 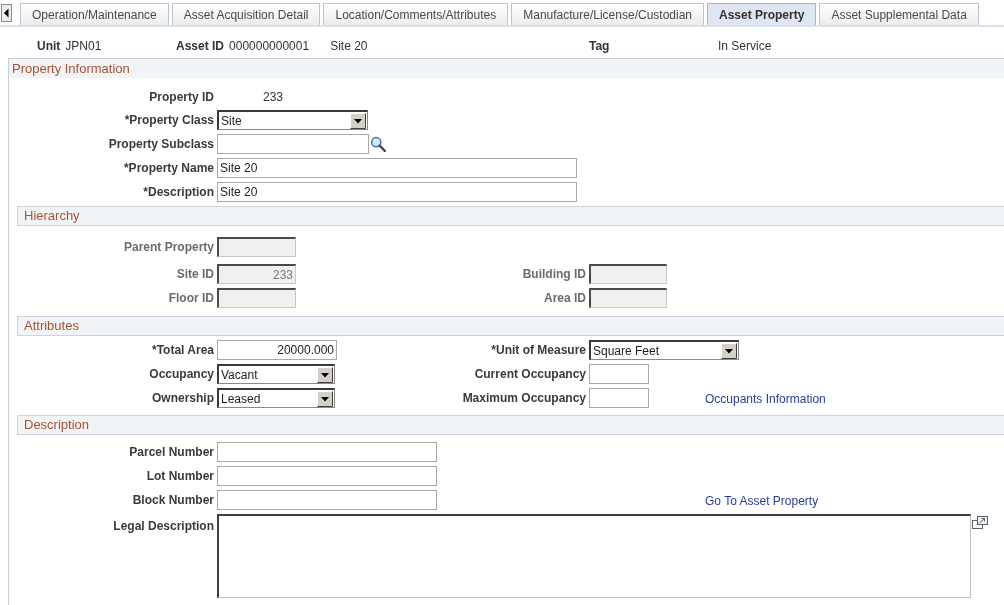 I want to click on dropdown: Leased, so click(x=276, y=398).